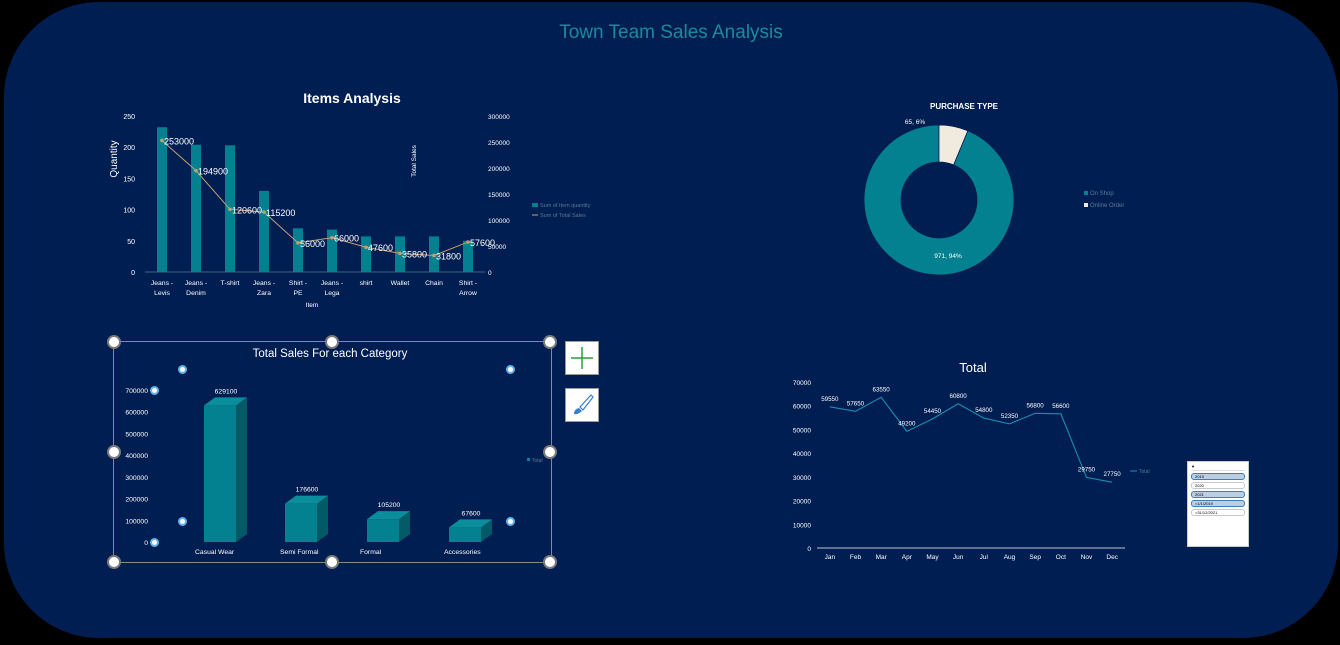 Image resolution: width=1340 pixels, height=645 pixels. Describe the element at coordinates (129, 148) in the screenshot. I see `y-tick-label: 200` at that location.